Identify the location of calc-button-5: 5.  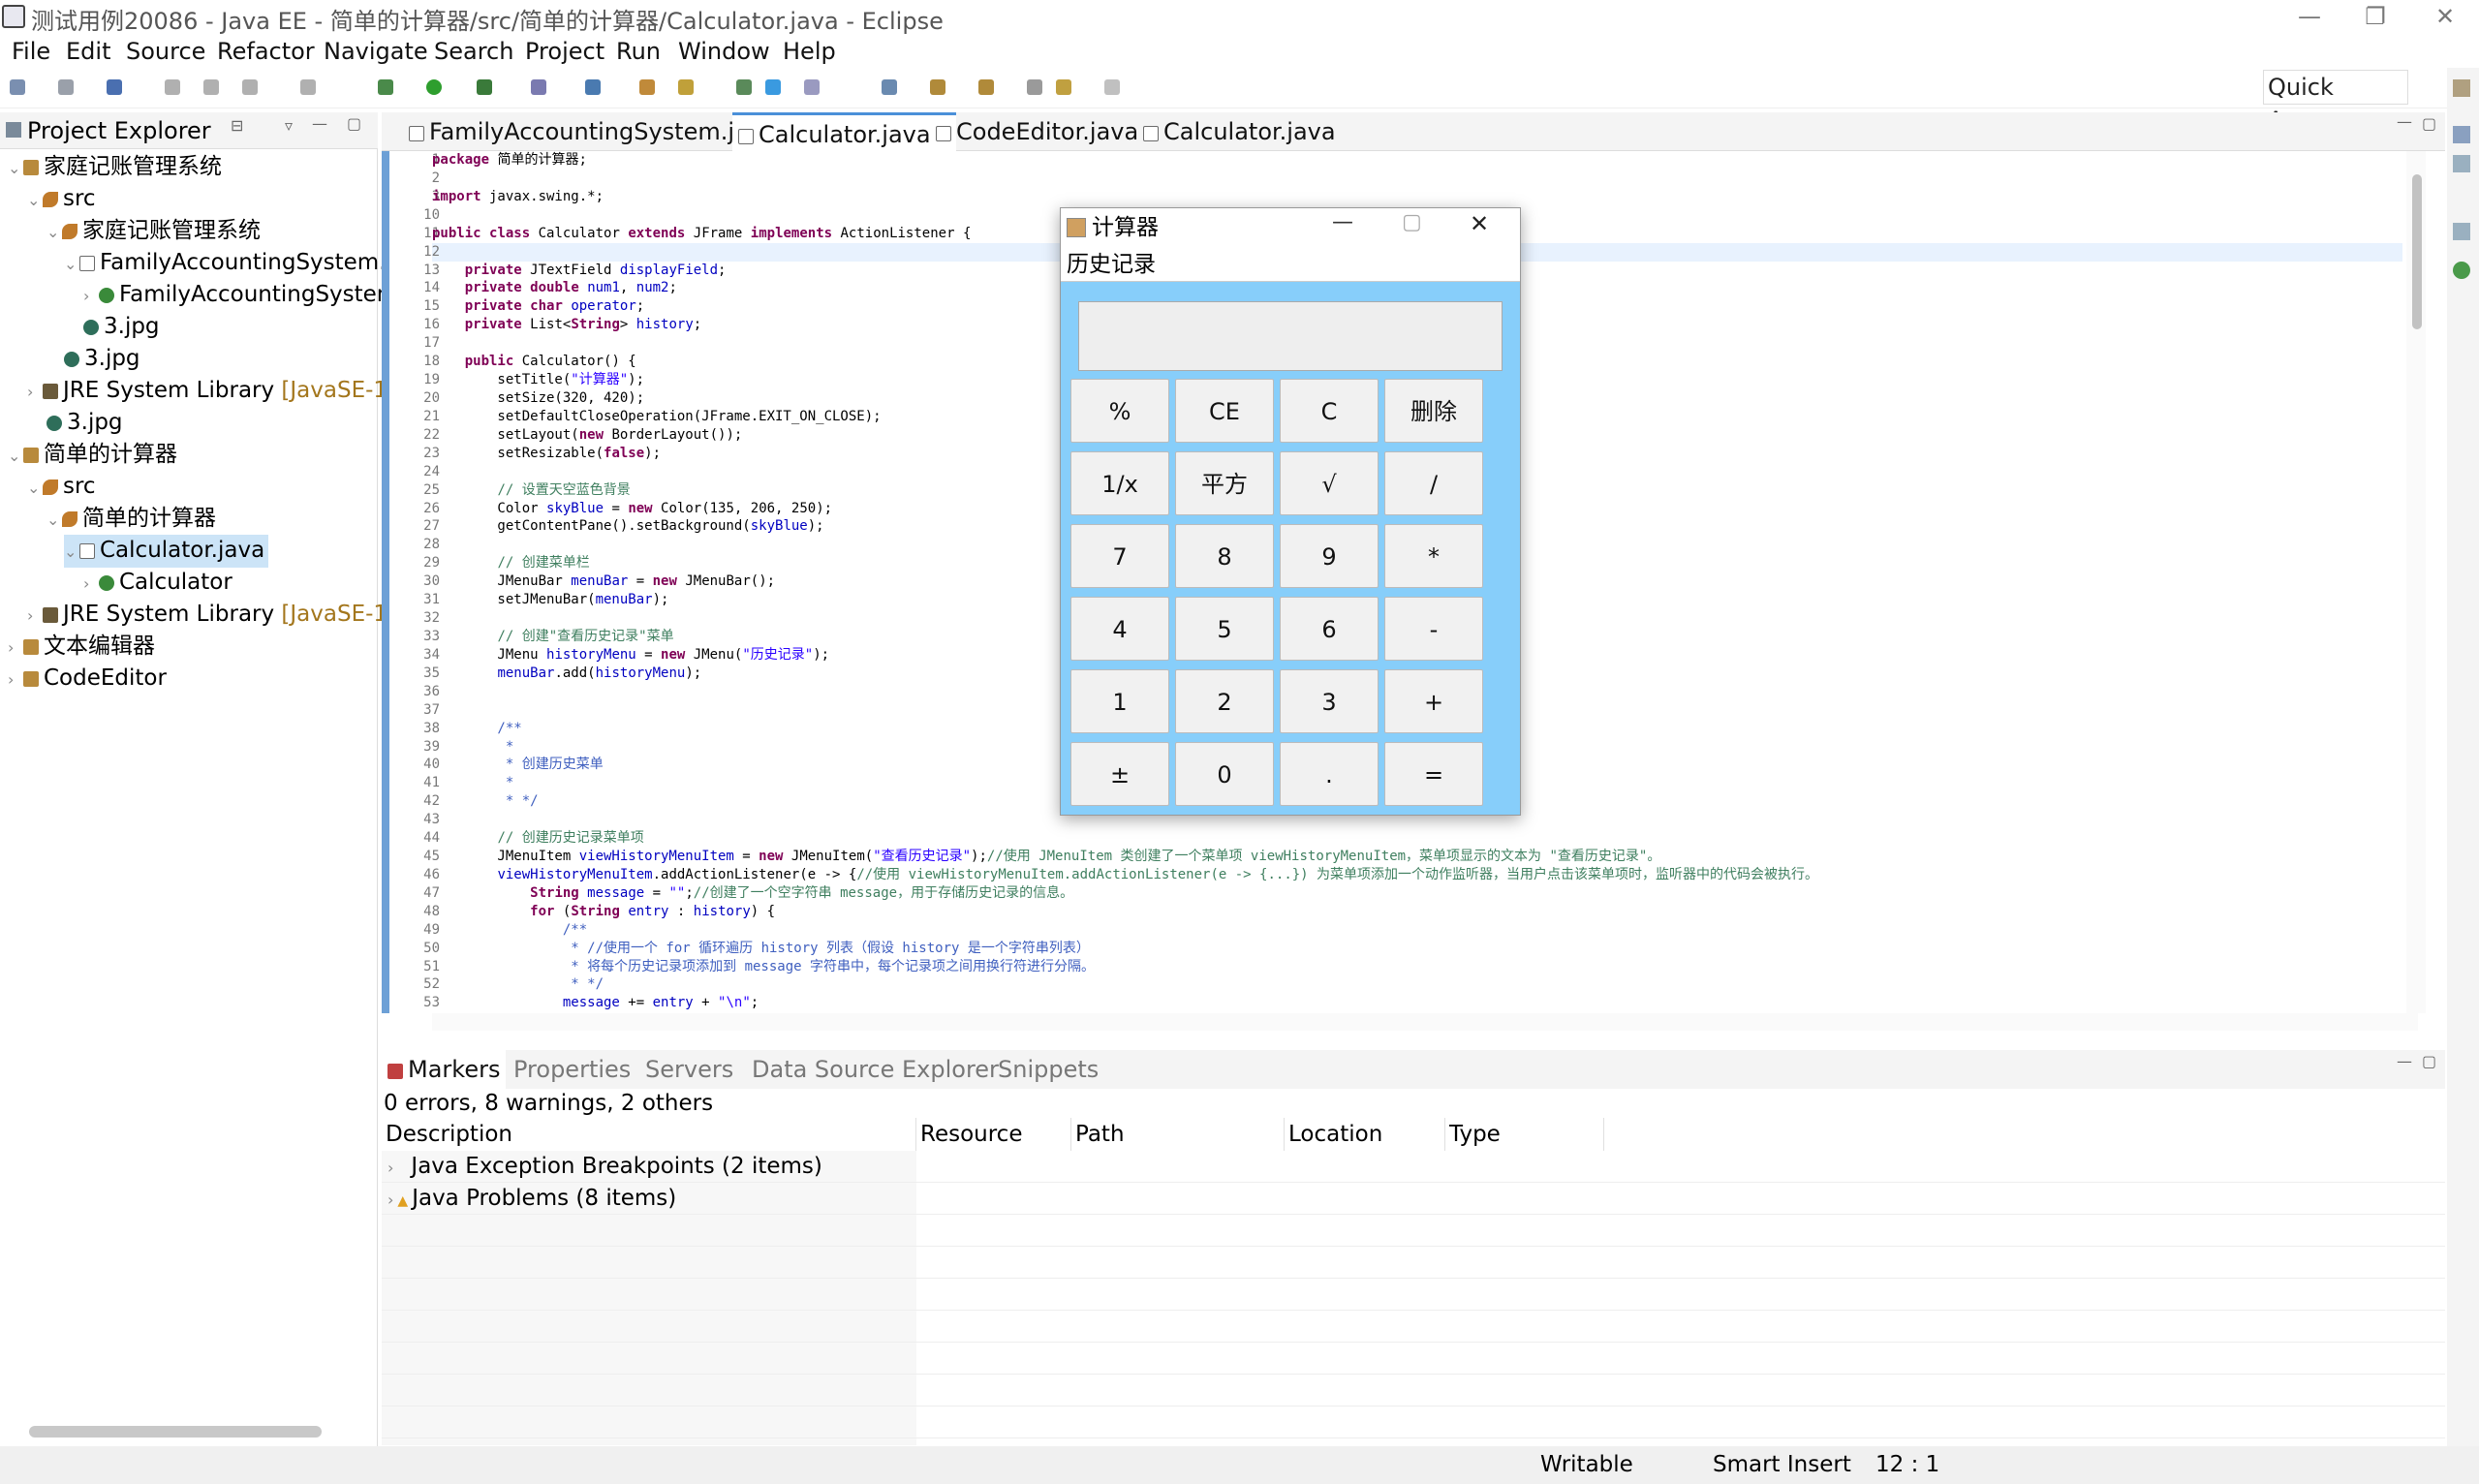
(1224, 629).